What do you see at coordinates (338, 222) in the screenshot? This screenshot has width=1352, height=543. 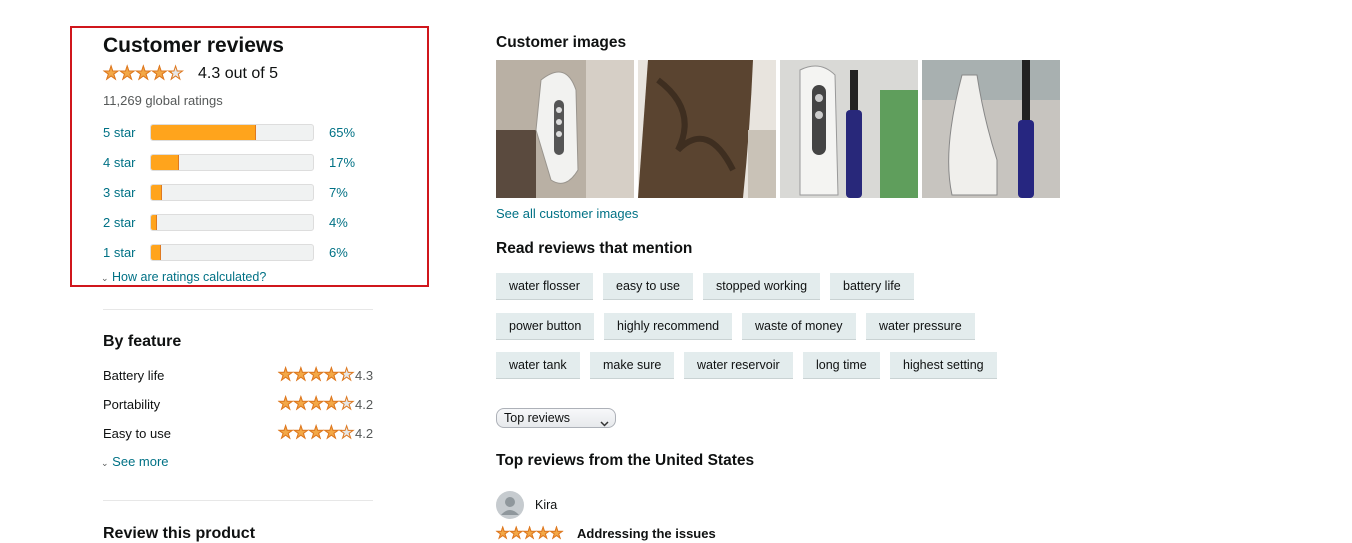 I see `histogram-percent: 4%` at bounding box center [338, 222].